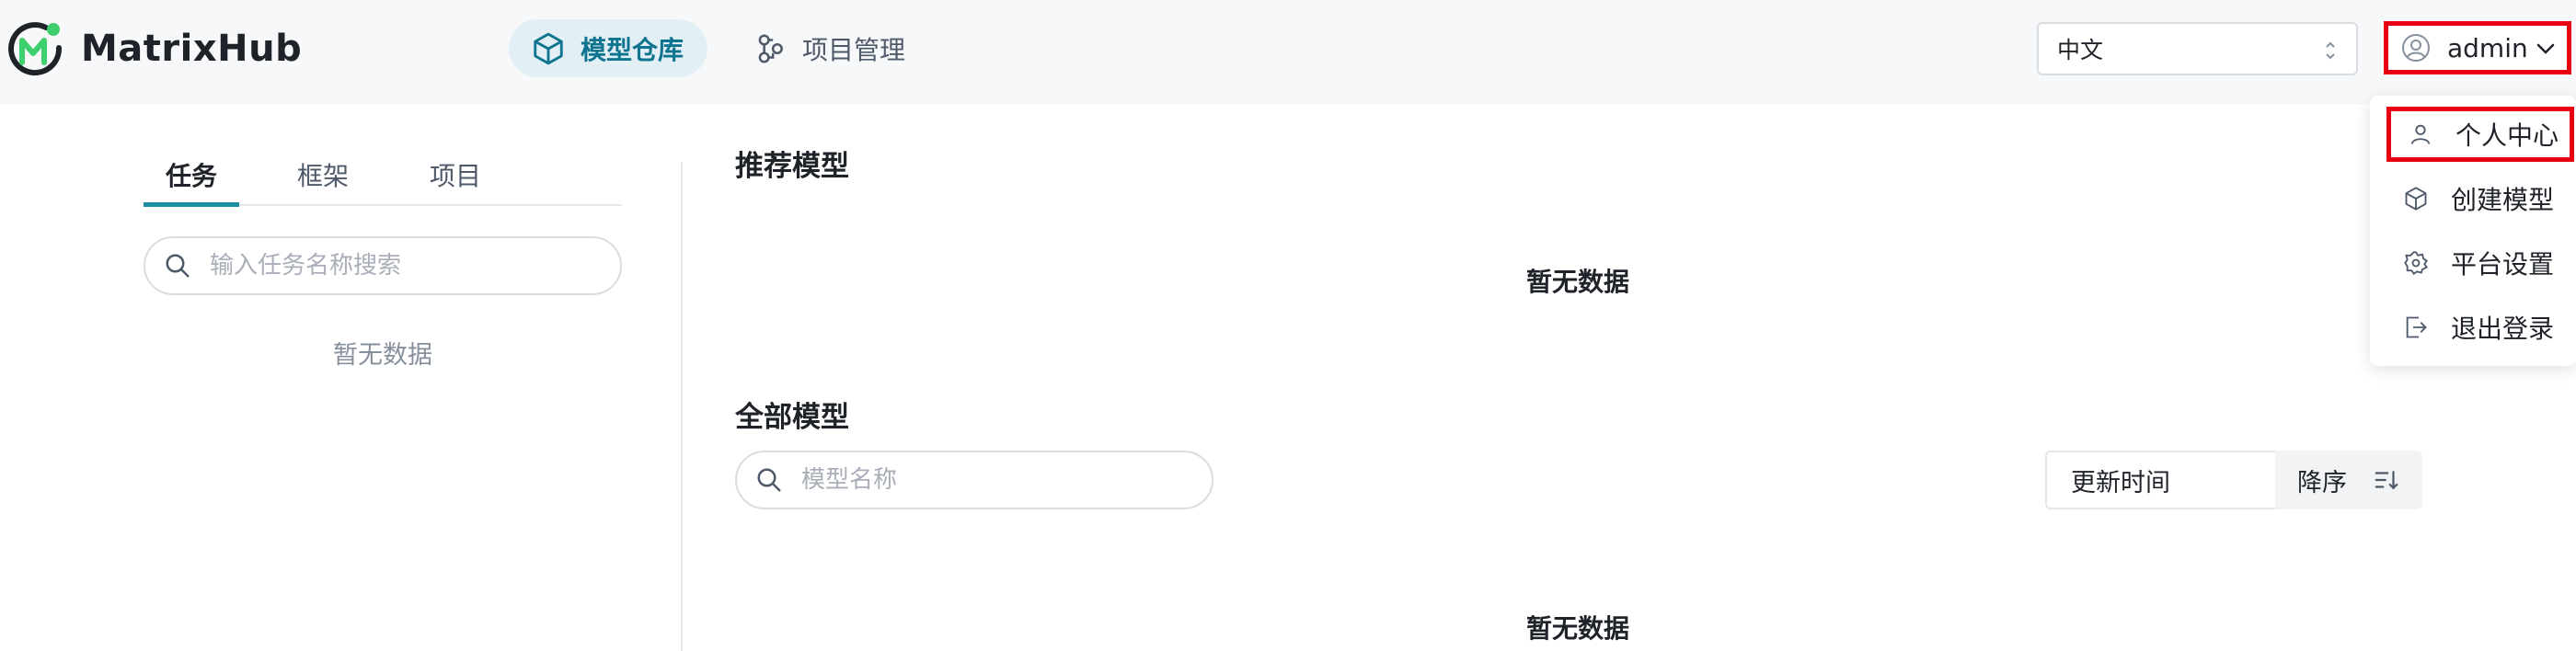 The width and height of the screenshot is (2576, 651). Describe the element at coordinates (2197, 48) in the screenshot. I see `language-select: 中文` at that location.